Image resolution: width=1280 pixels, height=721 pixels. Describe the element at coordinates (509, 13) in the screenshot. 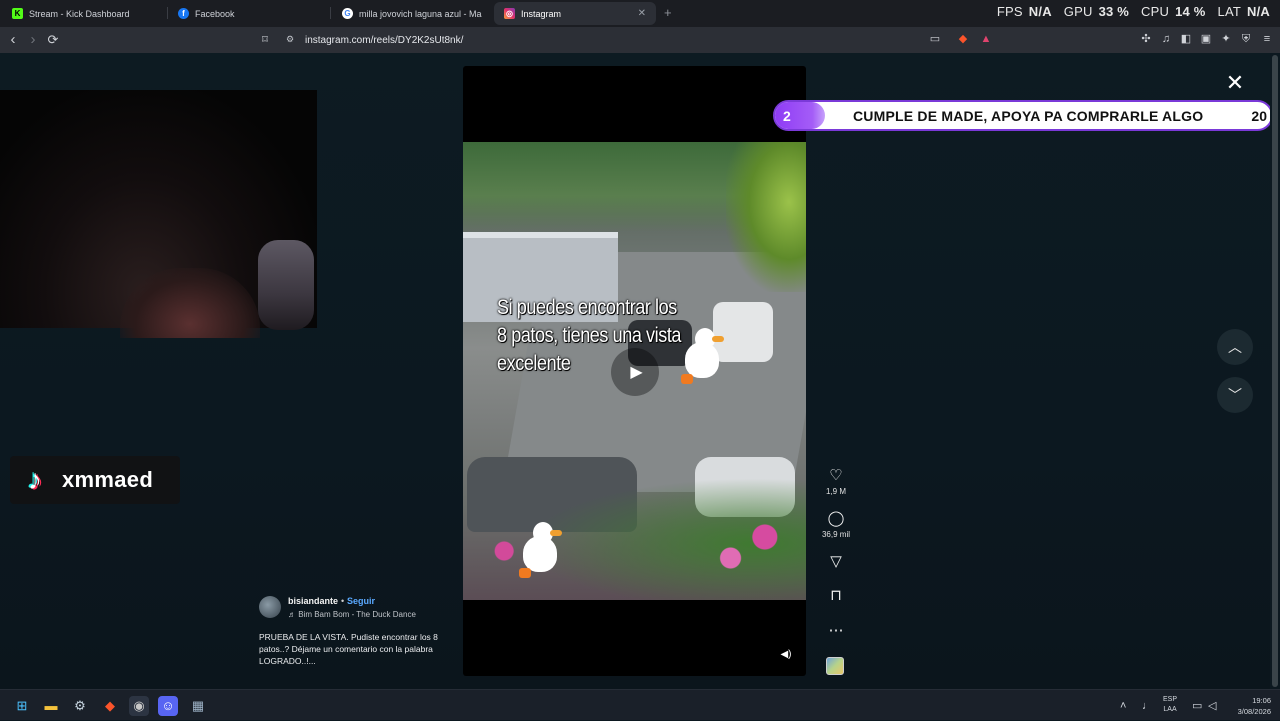

I see `instagram-icon: ◎` at that location.